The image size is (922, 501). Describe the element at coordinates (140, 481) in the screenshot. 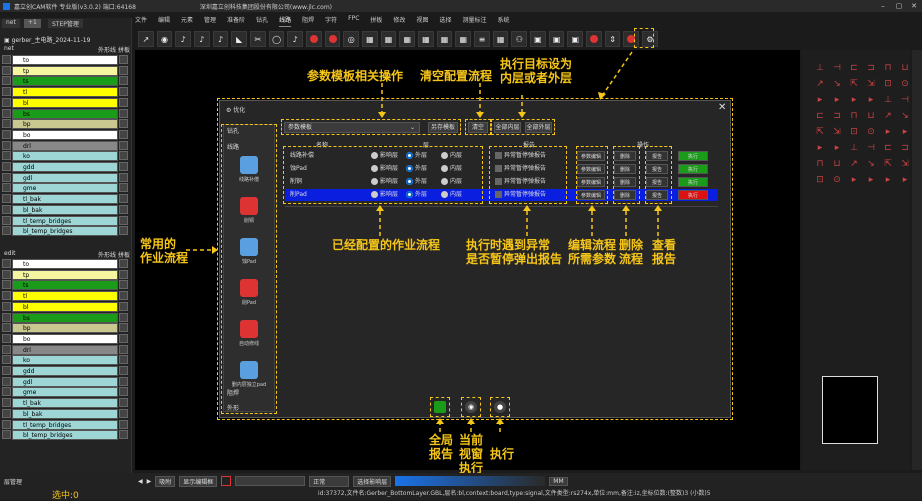

I see `prev-icon: ◀` at that location.